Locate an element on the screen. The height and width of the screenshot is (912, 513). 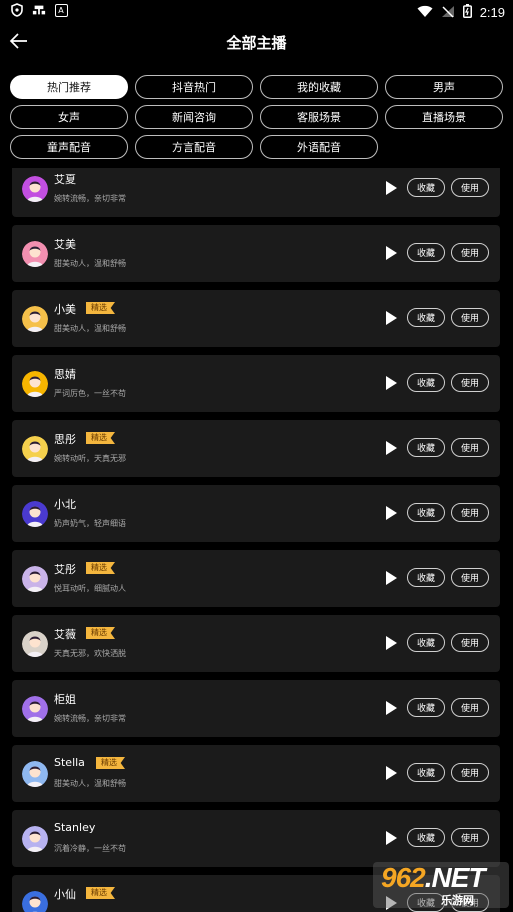
voice-name: 艾美 is located at coordinates (65, 244).